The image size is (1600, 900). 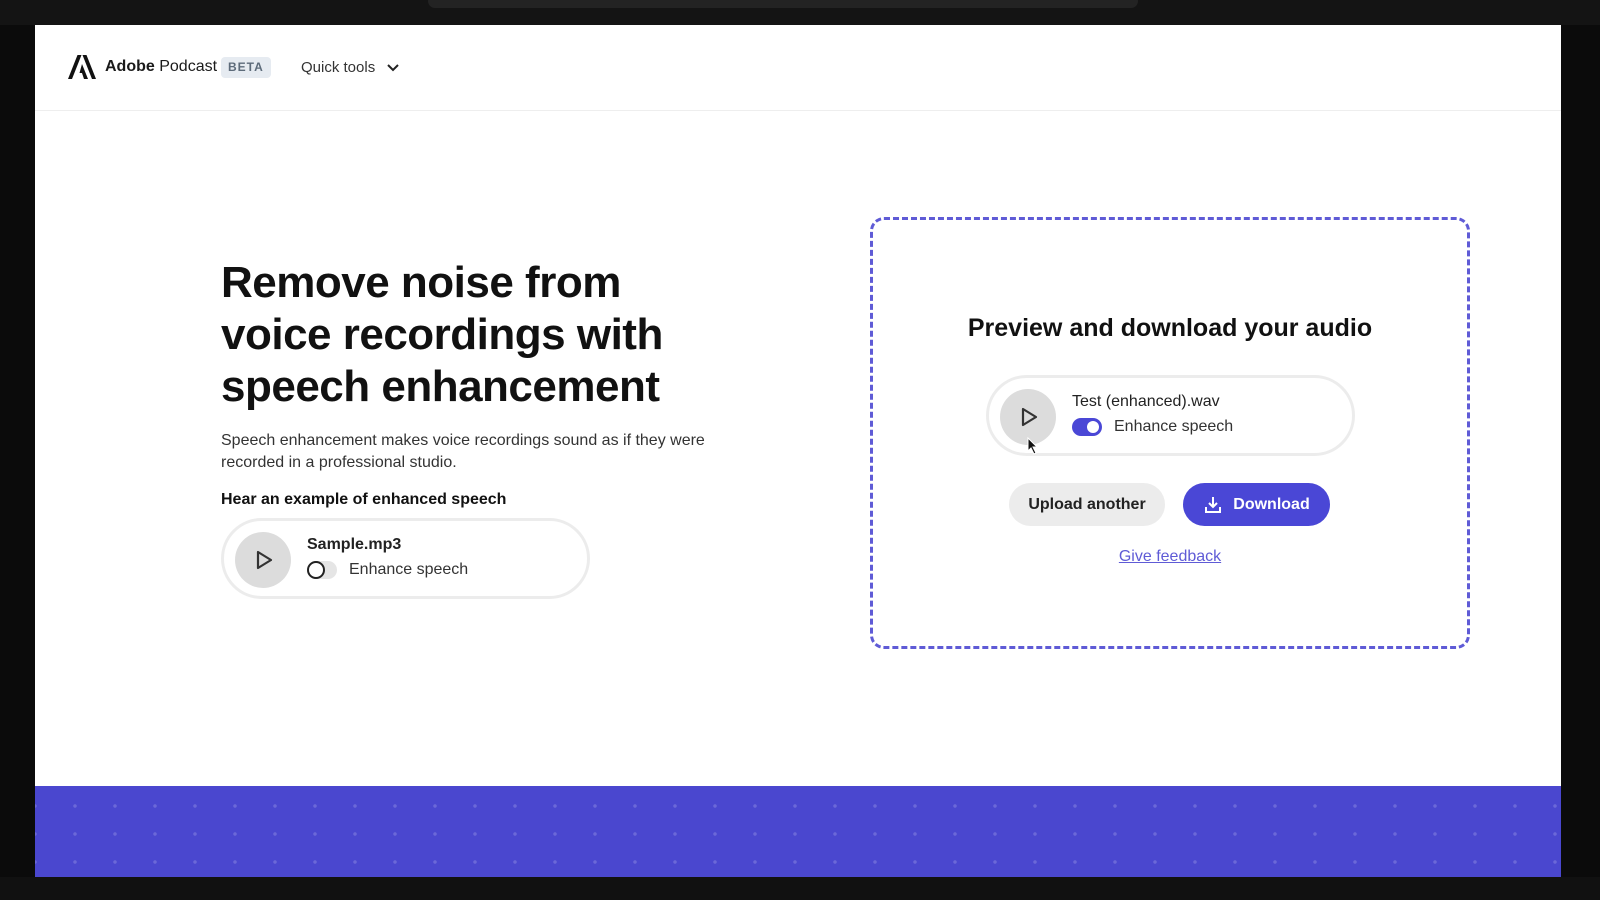 I want to click on quick-tools-label: Quick tools, so click(x=338, y=67).